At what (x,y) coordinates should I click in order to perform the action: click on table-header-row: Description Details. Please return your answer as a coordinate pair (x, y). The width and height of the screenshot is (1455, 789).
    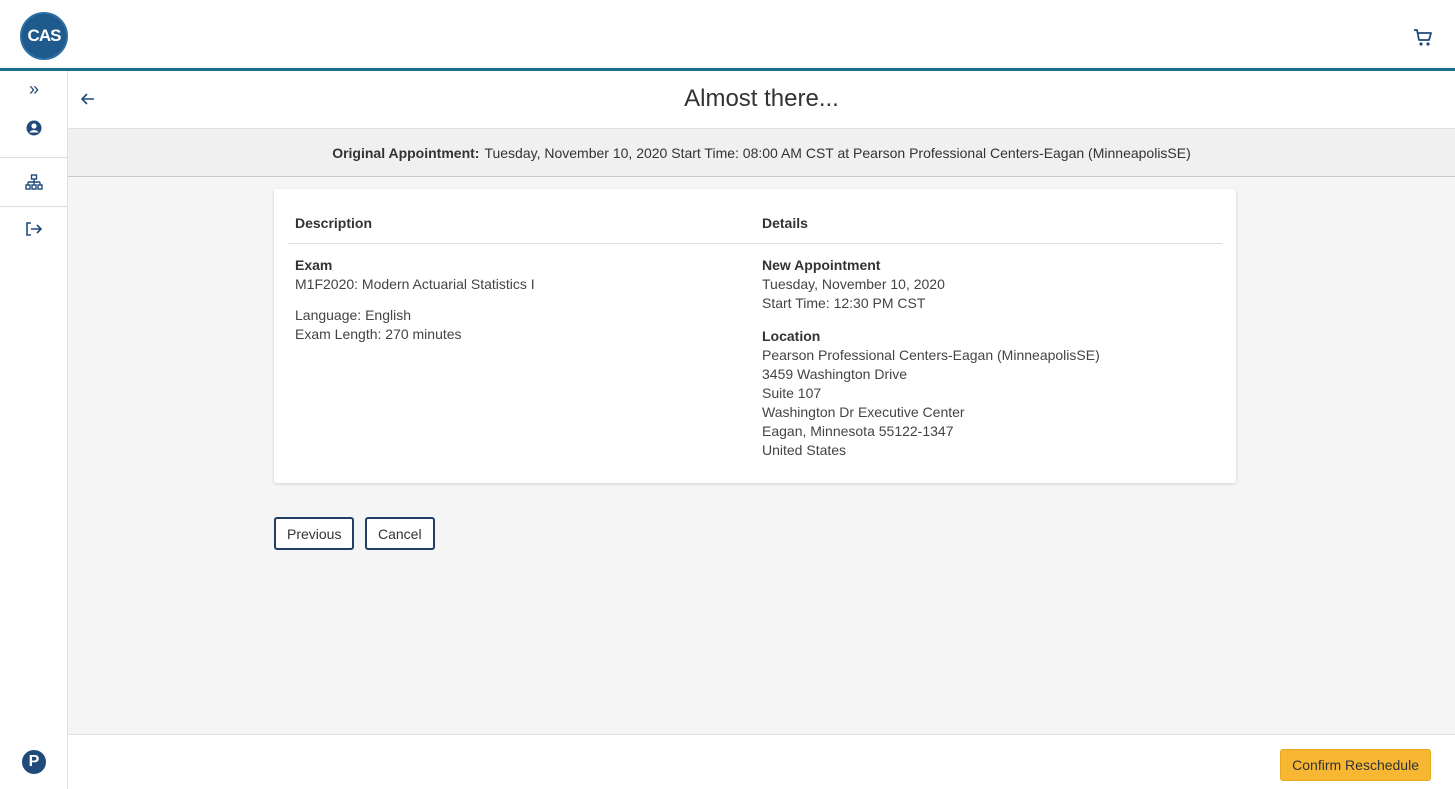
    Looking at the image, I should click on (755, 216).